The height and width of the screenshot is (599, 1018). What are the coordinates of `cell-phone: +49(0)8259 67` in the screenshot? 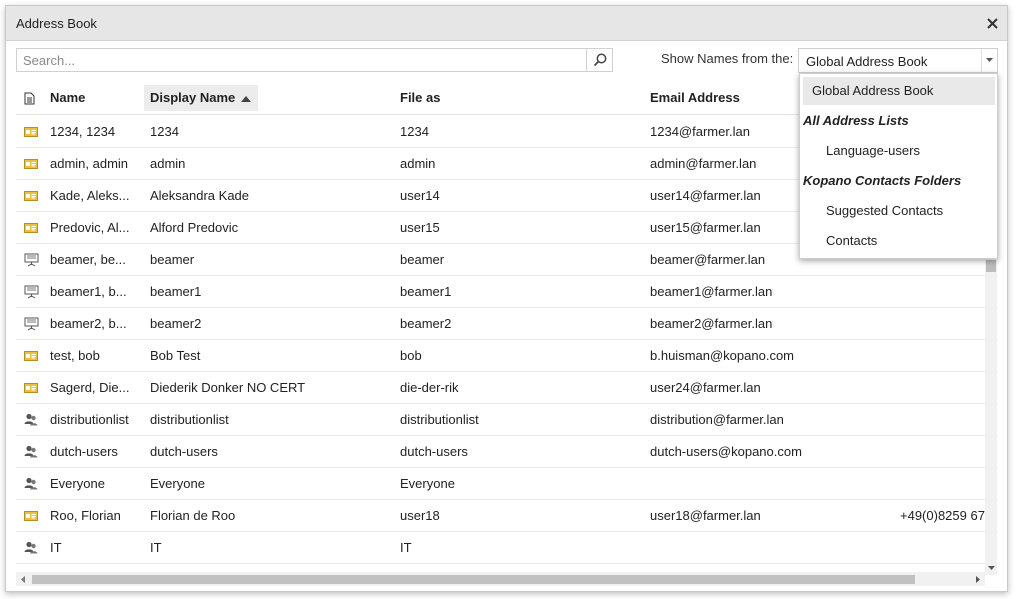 It's located at (942, 515).